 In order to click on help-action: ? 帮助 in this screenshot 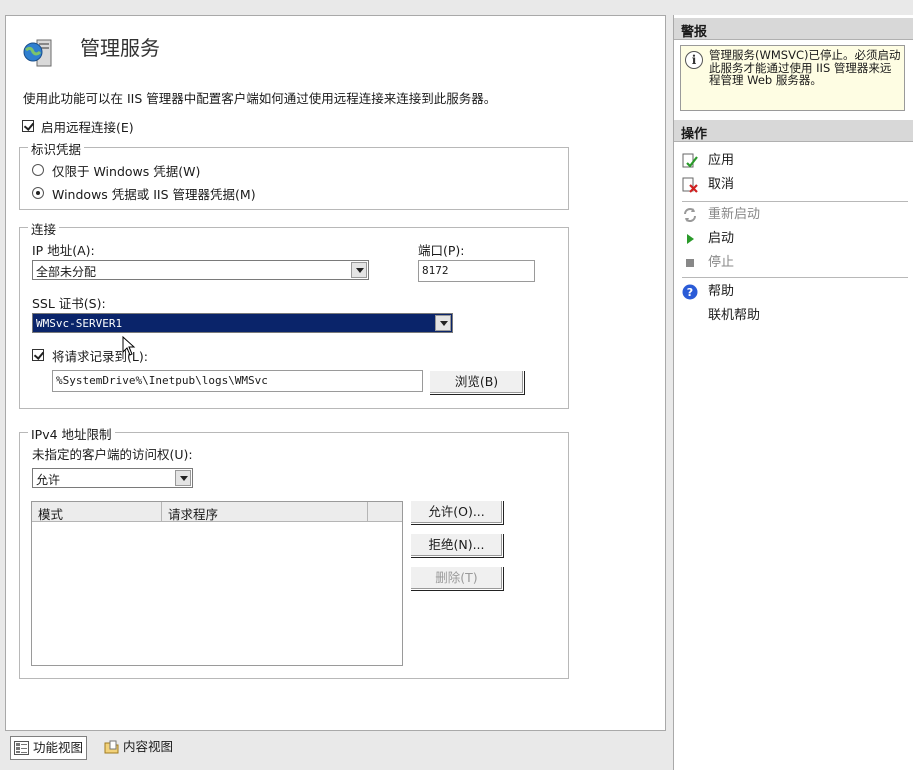, I will do `click(708, 292)`.